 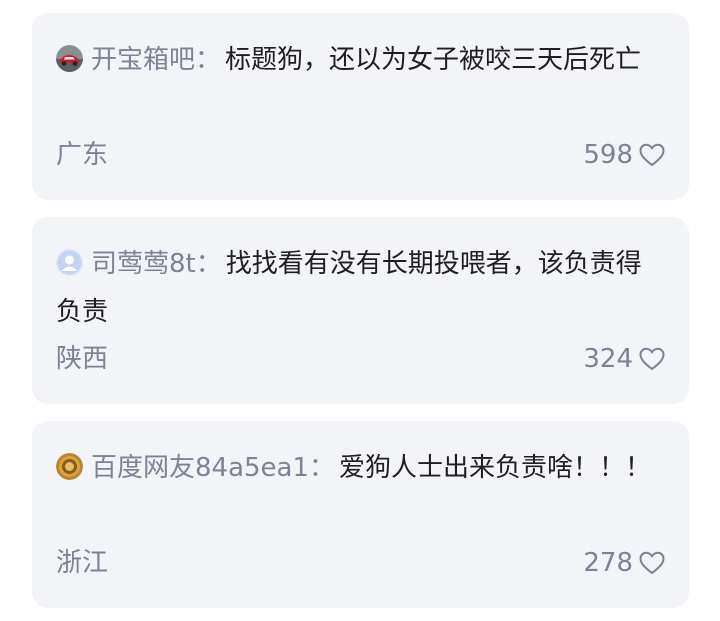 I want to click on default-user-avatar-icon, so click(x=69, y=262).